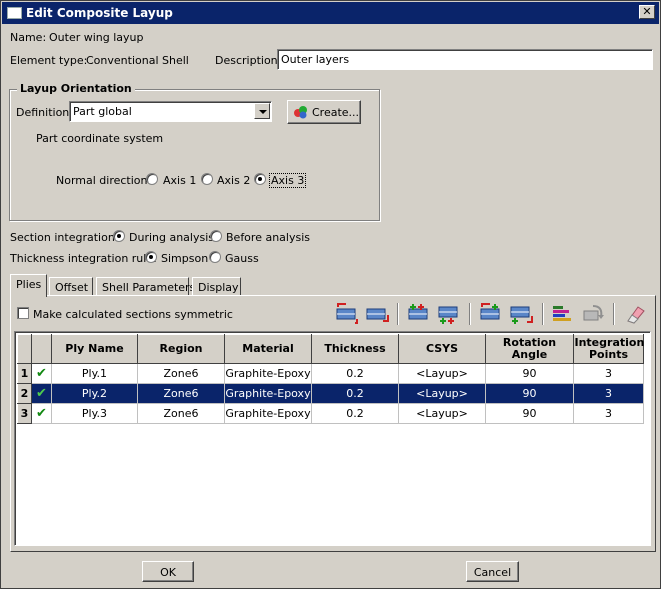  What do you see at coordinates (330, 13) in the screenshot?
I see `title-bar: Edit Composite Layup ✕` at bounding box center [330, 13].